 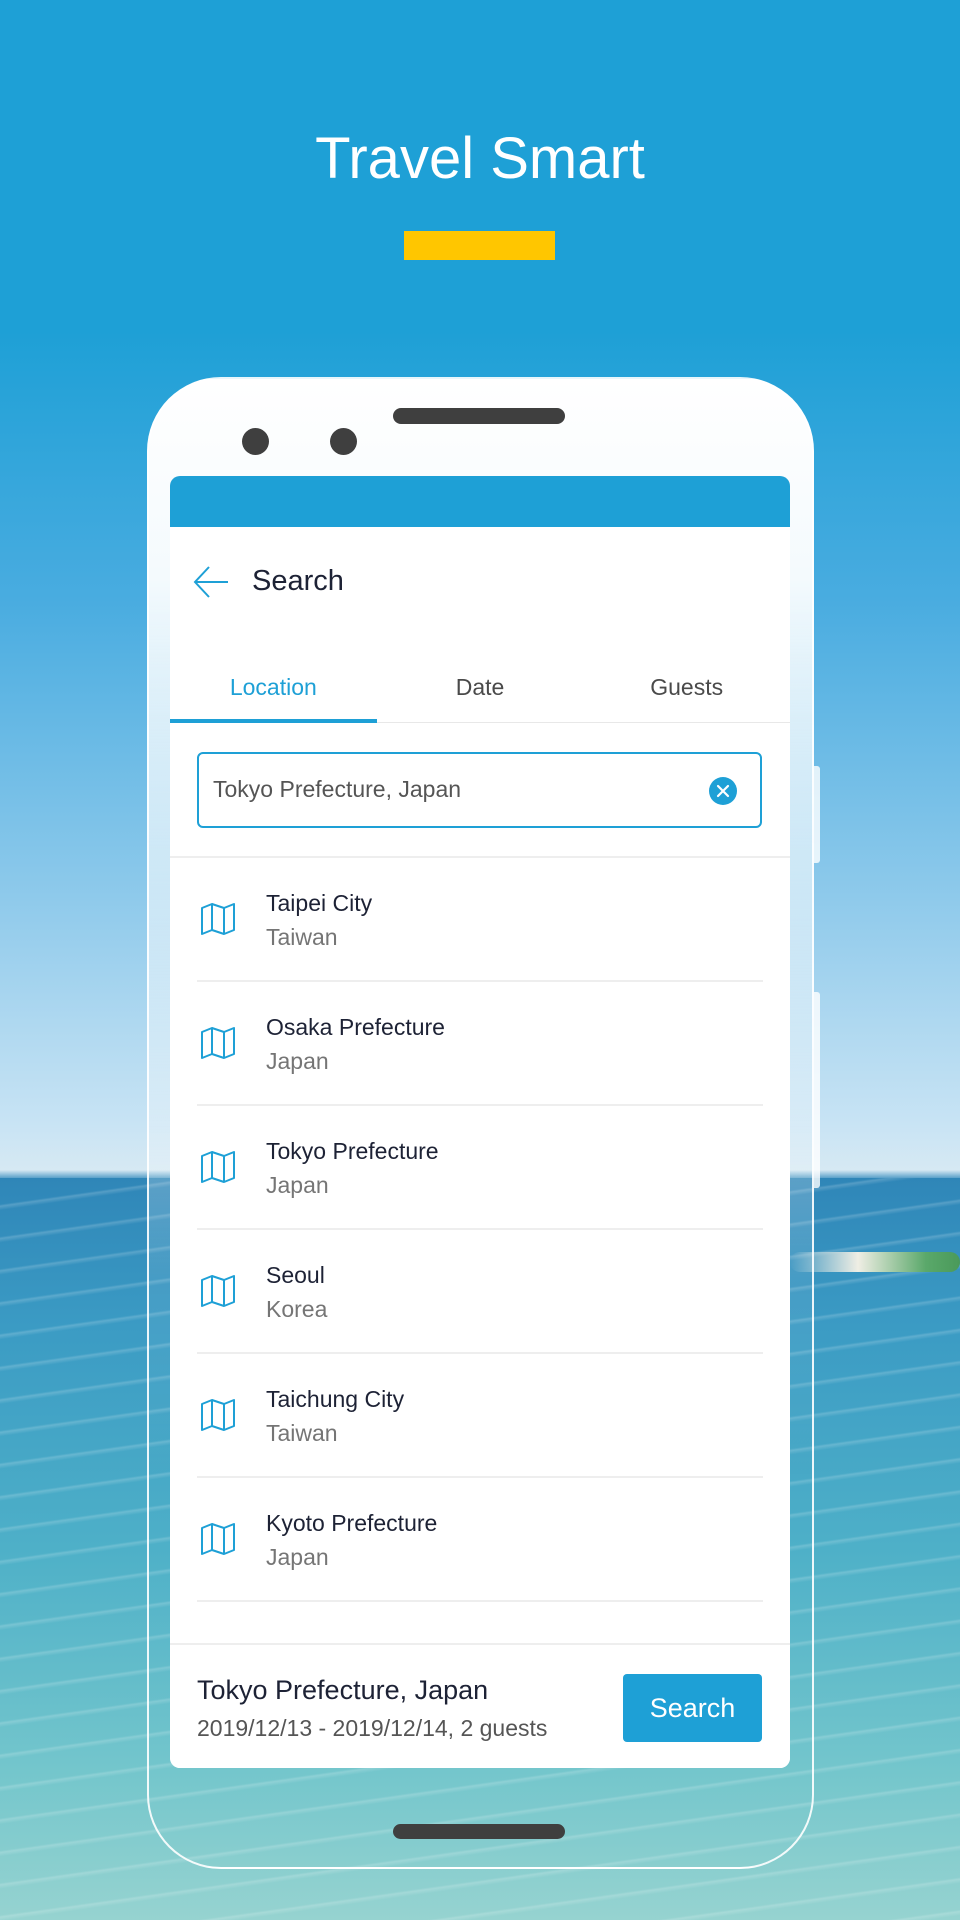 I want to click on result-name: Tokyo Prefecture, so click(x=352, y=1151).